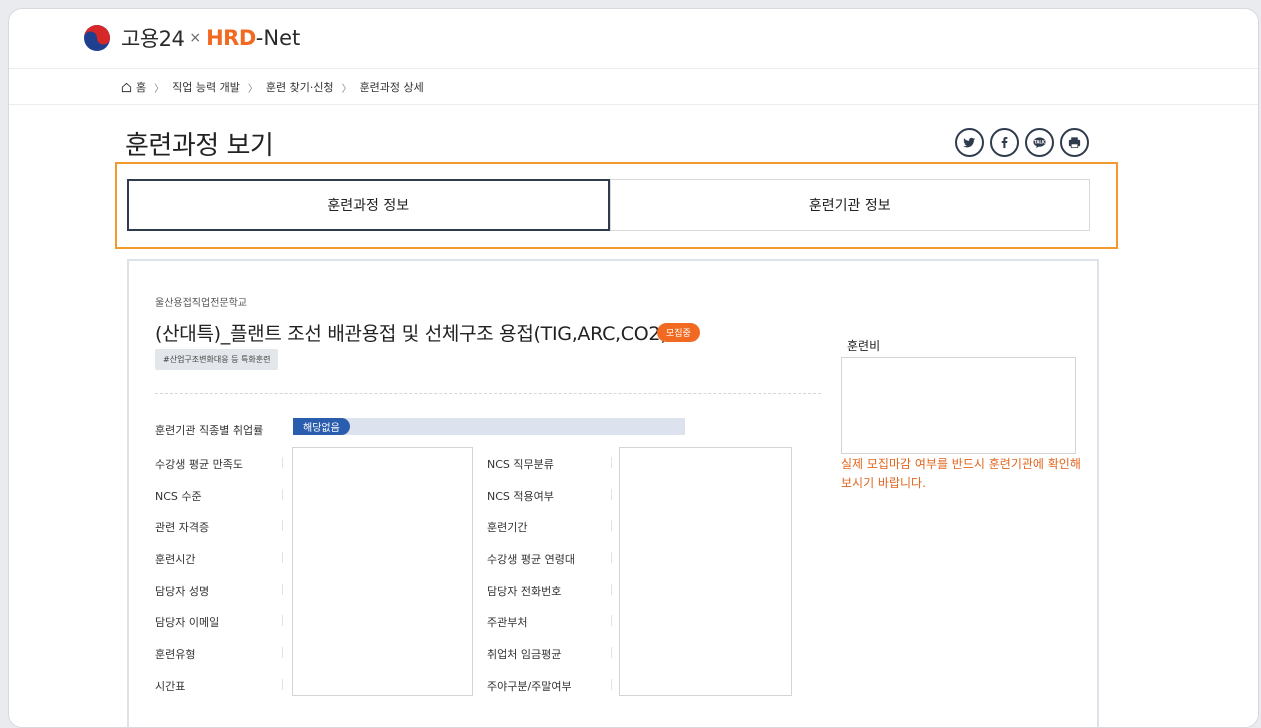 The height and width of the screenshot is (728, 1261). I want to click on home-icon, so click(126, 87).